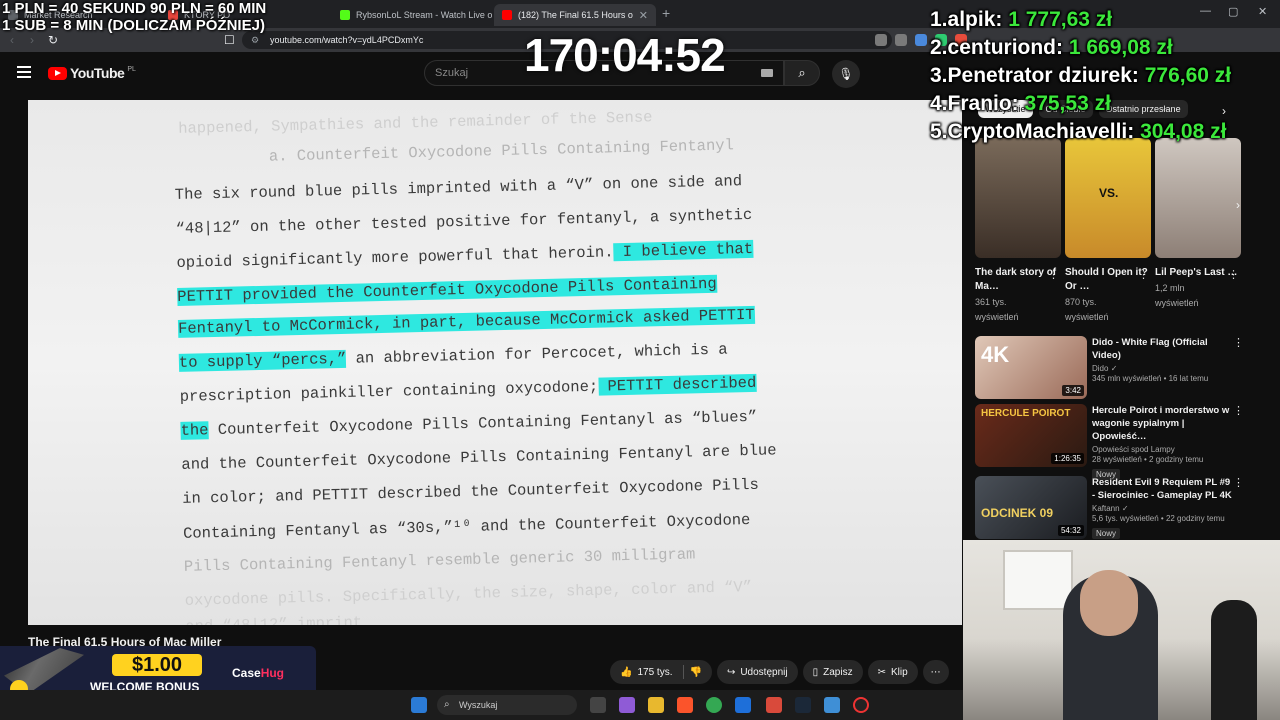 The width and height of the screenshot is (1280, 720). What do you see at coordinates (92, 73) in the screenshot?
I see `youtube-logo: YouTube PL` at bounding box center [92, 73].